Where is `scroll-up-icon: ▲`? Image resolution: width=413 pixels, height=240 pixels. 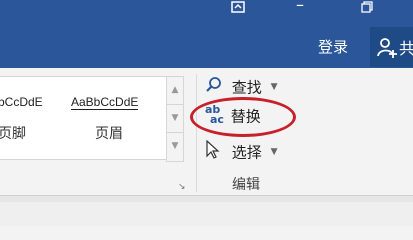 scroll-up-icon: ▲ is located at coordinates (175, 91).